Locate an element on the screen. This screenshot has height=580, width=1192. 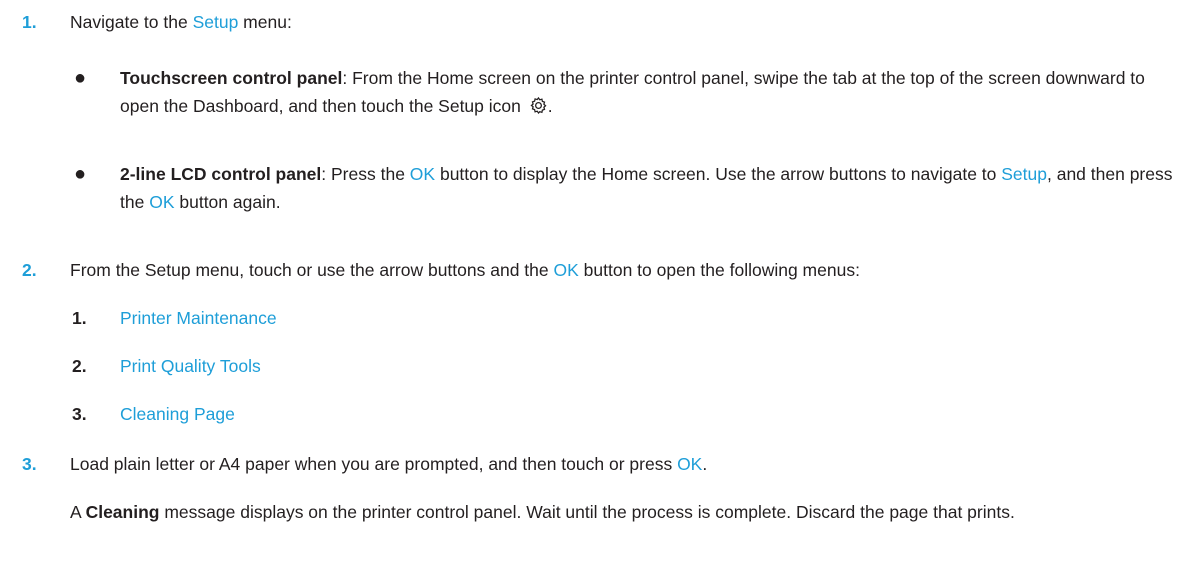
submenu-link-print-quality-tools: Print Quality Tools is located at coordinates (190, 366).